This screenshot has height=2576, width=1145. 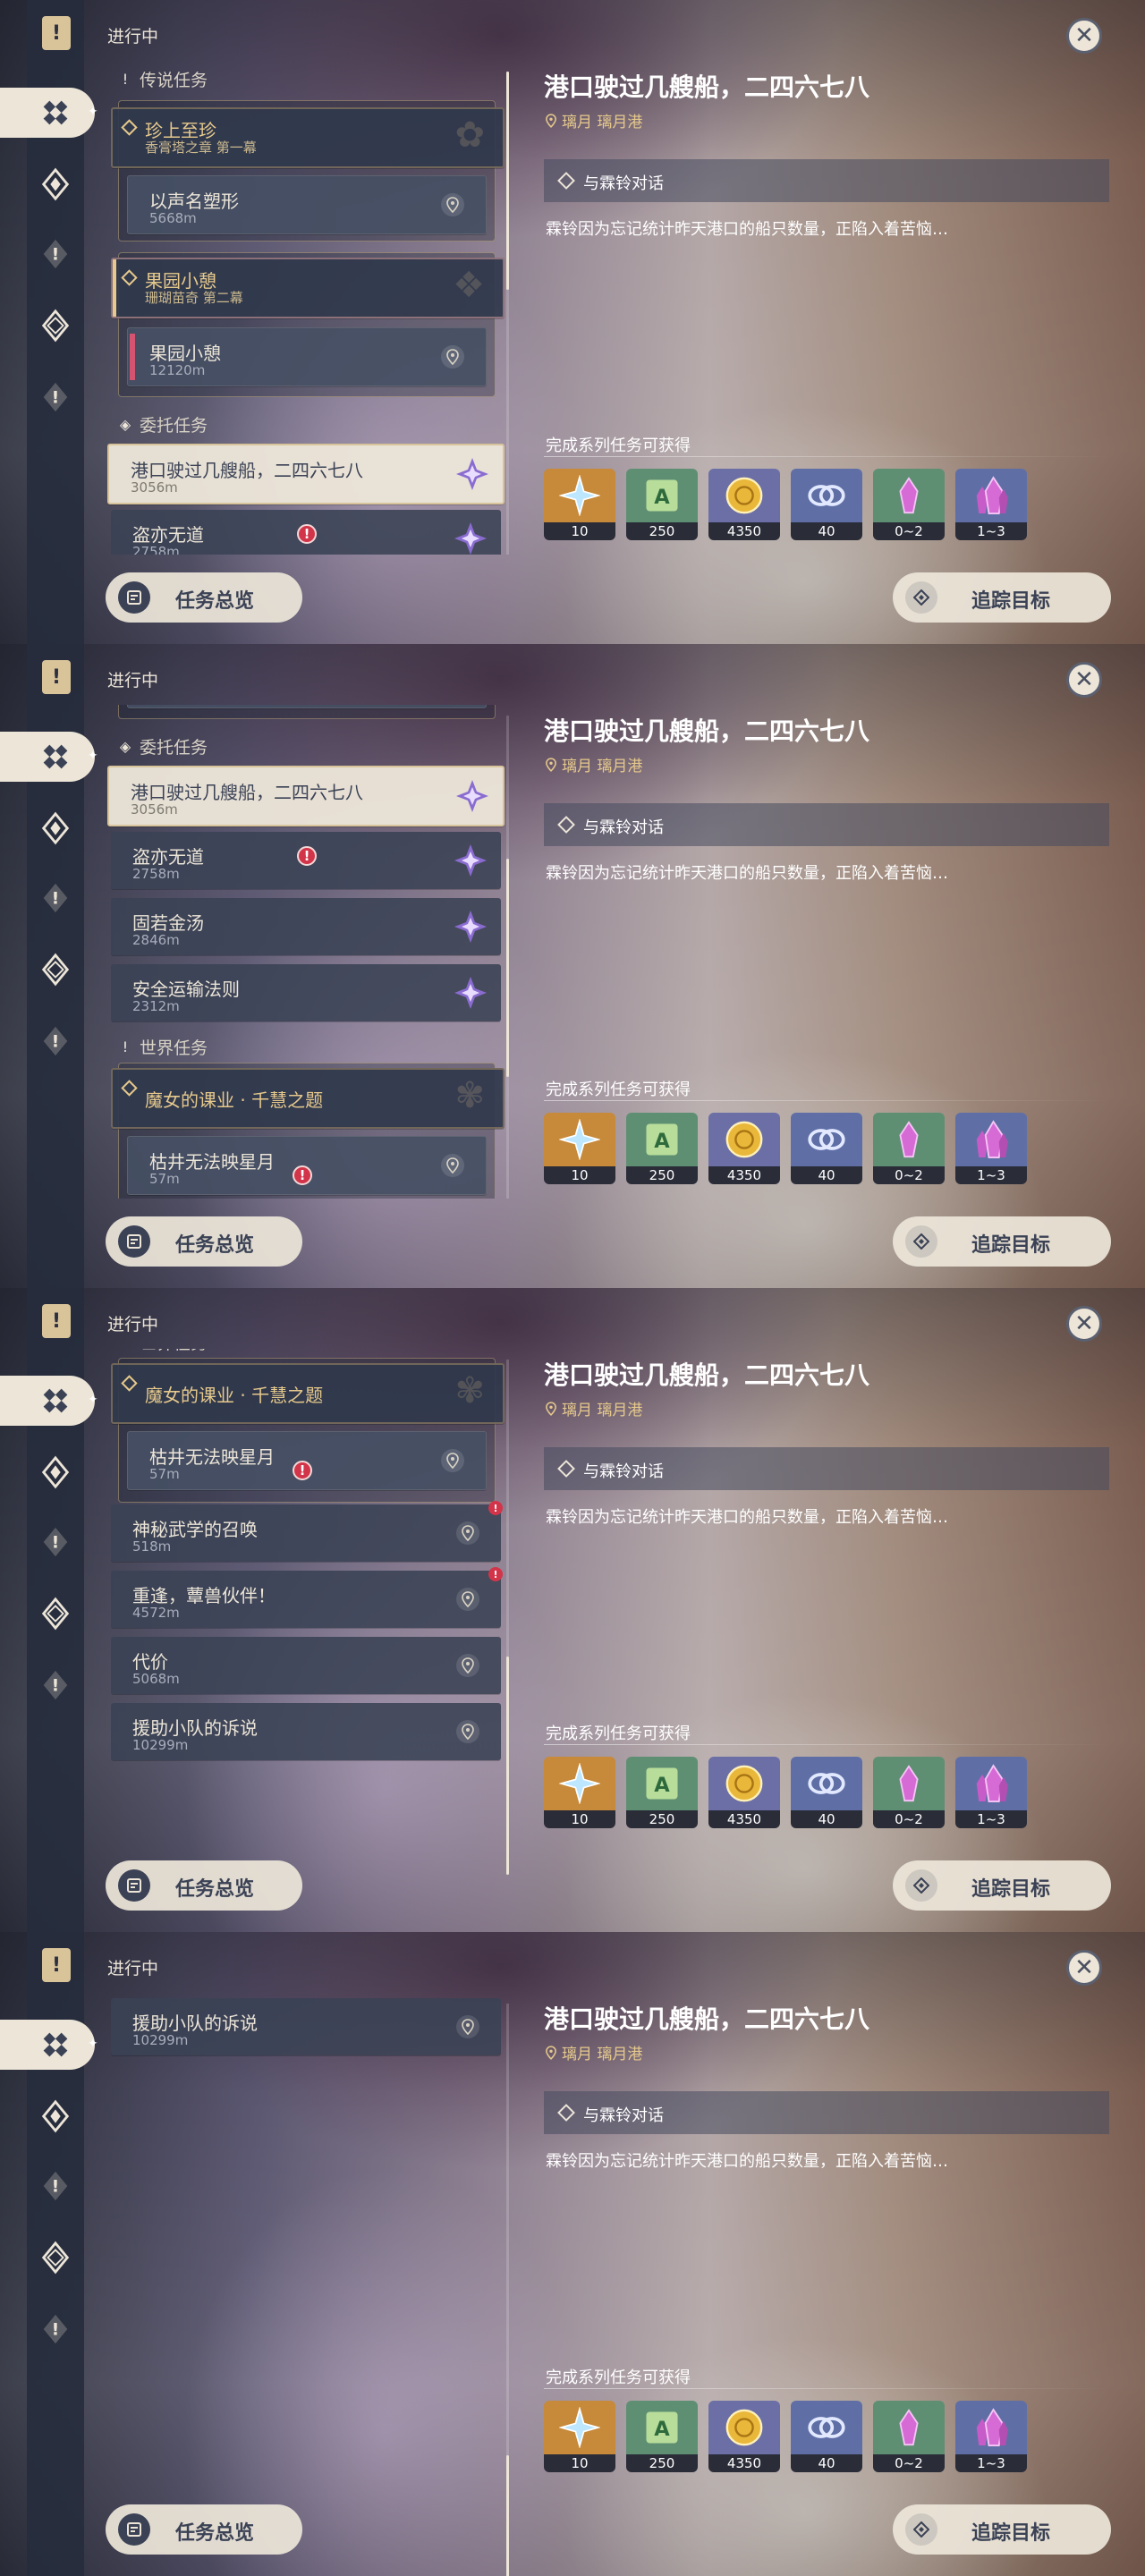 What do you see at coordinates (308, 137) in the screenshot?
I see `legend-chapter-1-card: 珍上至珍 香膏塔之章 第一幕 ✿` at bounding box center [308, 137].